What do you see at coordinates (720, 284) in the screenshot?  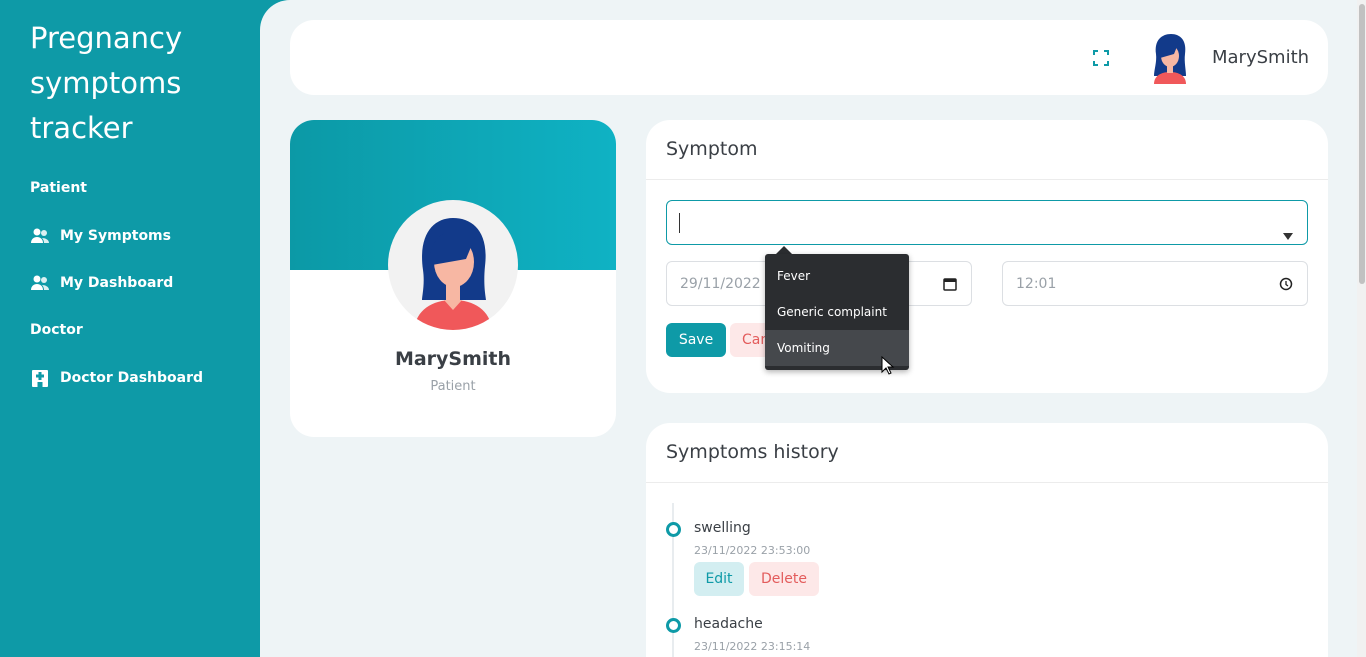 I see `date-value: 29/11/2022` at bounding box center [720, 284].